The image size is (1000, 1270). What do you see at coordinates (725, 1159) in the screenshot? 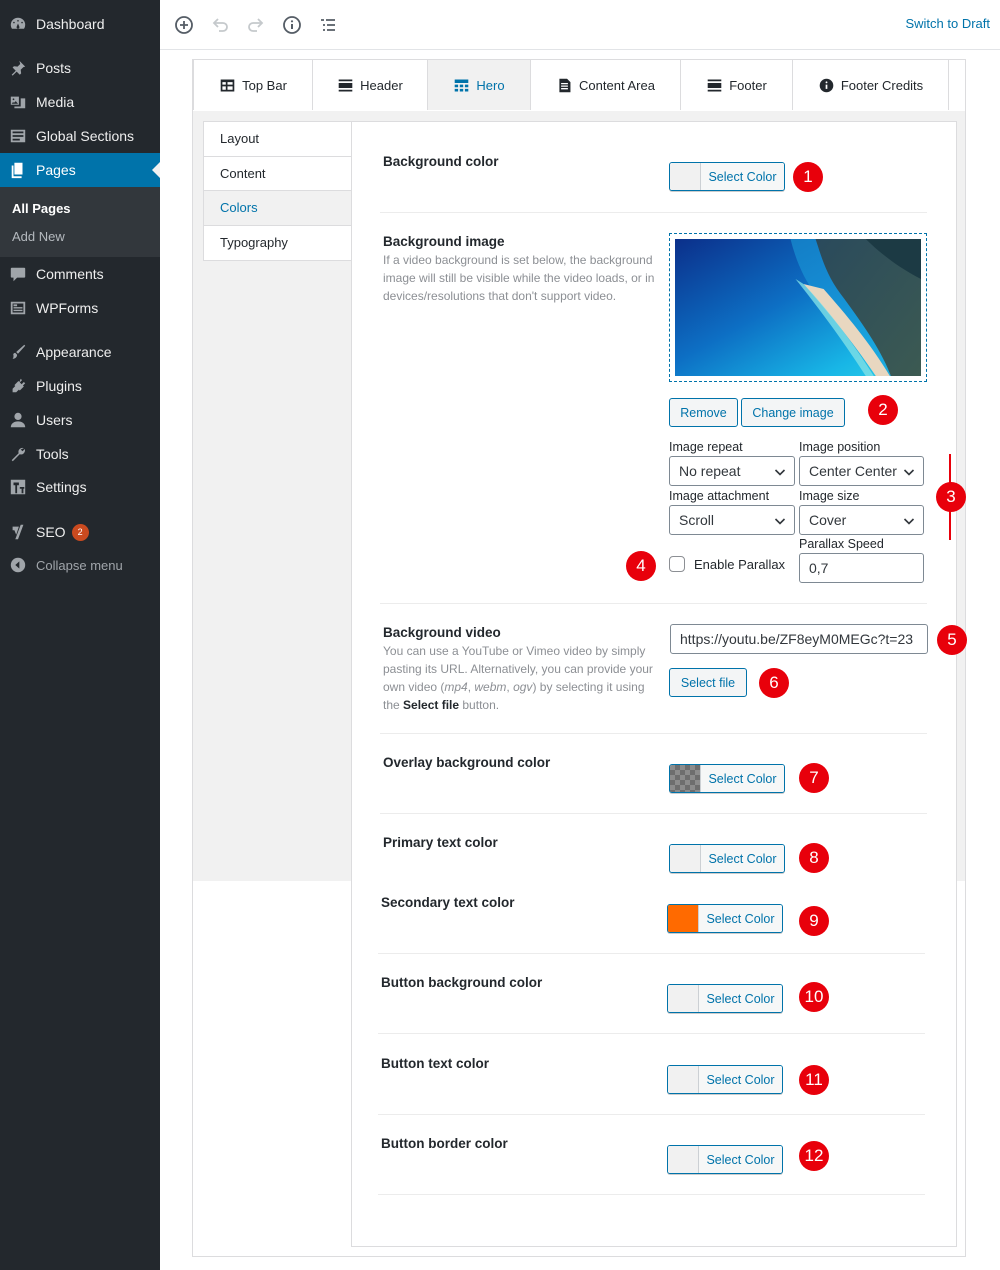
I see `button-border-color-picker: Select Color` at bounding box center [725, 1159].